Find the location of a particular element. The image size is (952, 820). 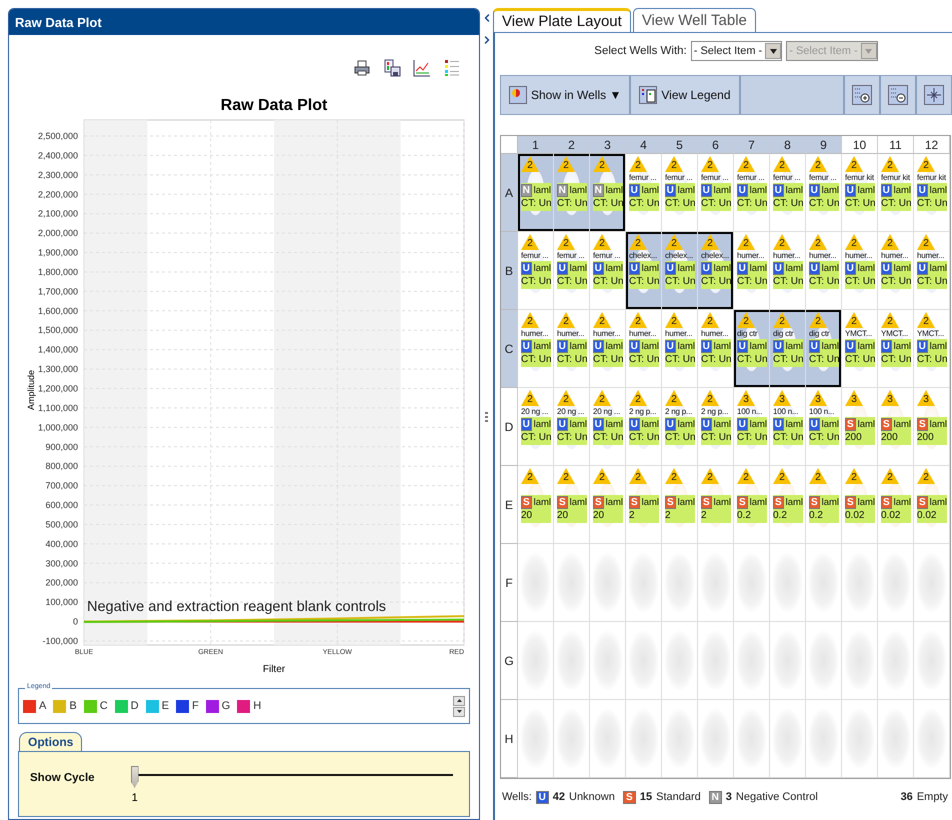

print-icon is located at coordinates (362, 67).